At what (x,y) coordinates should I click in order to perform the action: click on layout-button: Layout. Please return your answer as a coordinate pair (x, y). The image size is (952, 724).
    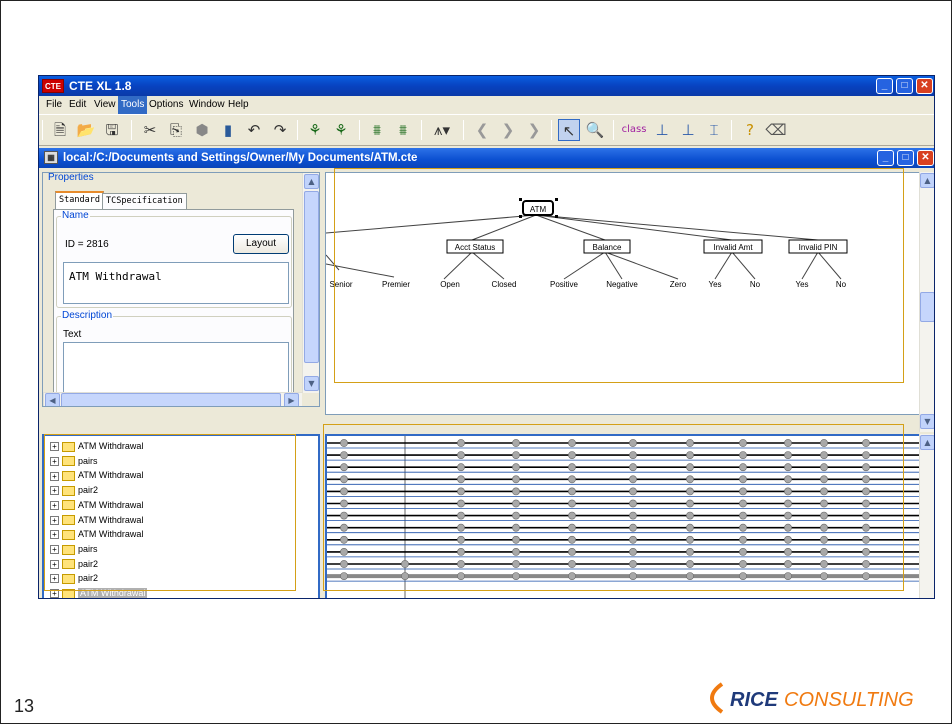
    Looking at the image, I should click on (261, 244).